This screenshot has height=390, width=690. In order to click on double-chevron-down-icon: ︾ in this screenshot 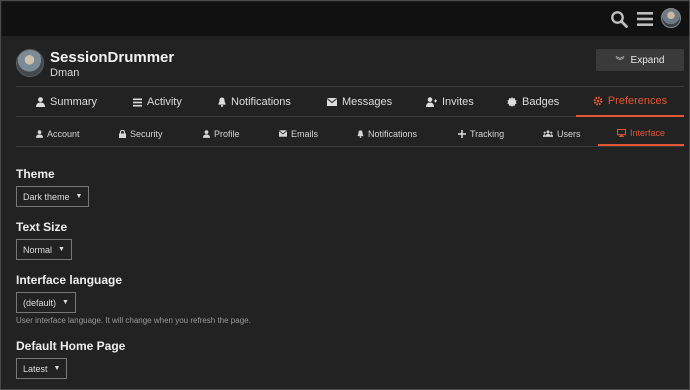, I will do `click(620, 60)`.